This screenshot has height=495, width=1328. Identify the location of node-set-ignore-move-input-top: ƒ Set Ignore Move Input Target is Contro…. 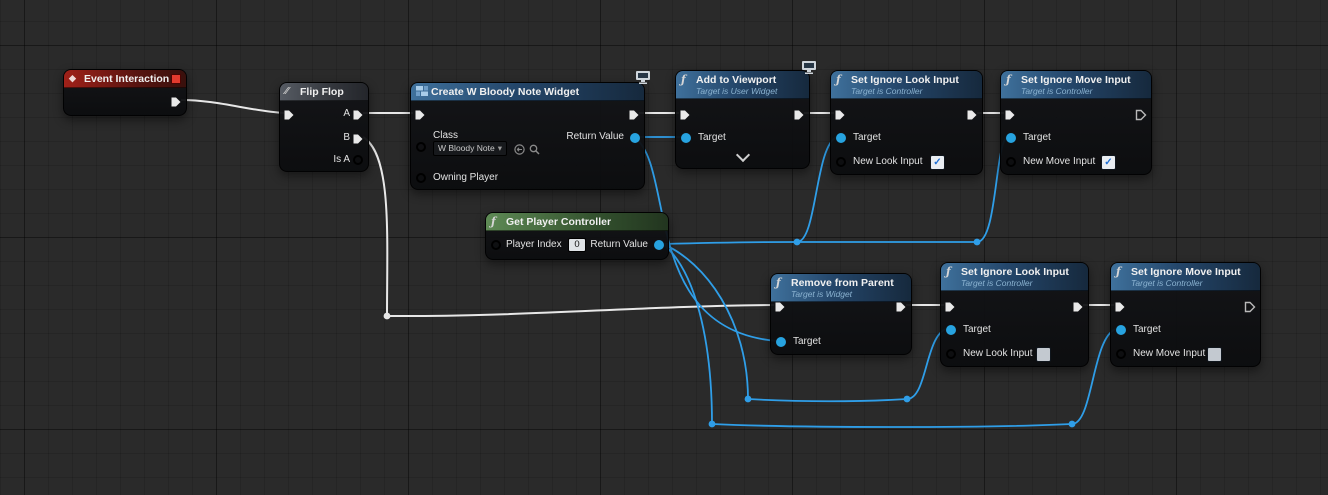
(1076, 122).